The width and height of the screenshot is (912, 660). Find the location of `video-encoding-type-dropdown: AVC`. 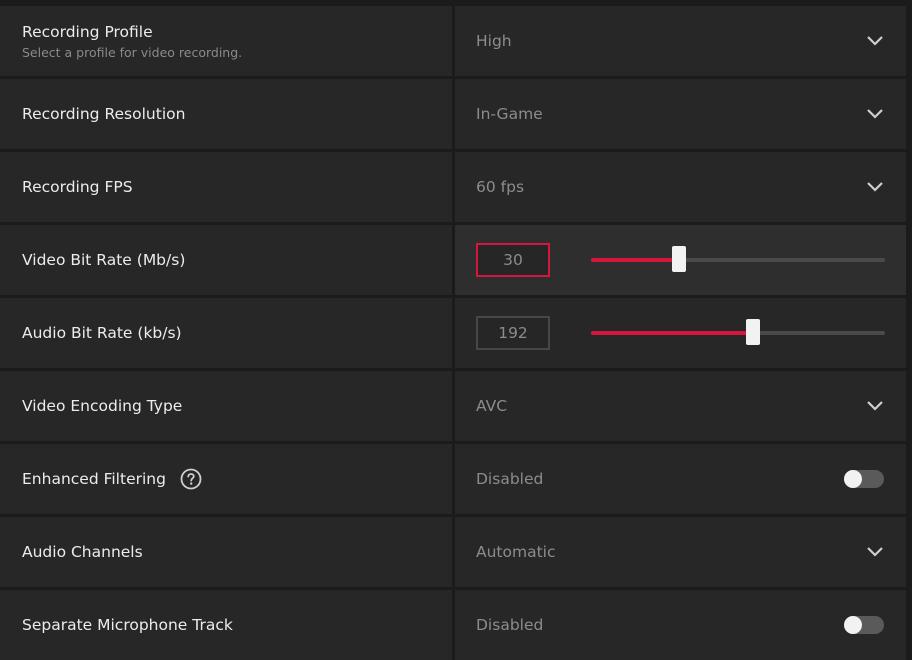

video-encoding-type-dropdown: AVC is located at coordinates (680, 406).